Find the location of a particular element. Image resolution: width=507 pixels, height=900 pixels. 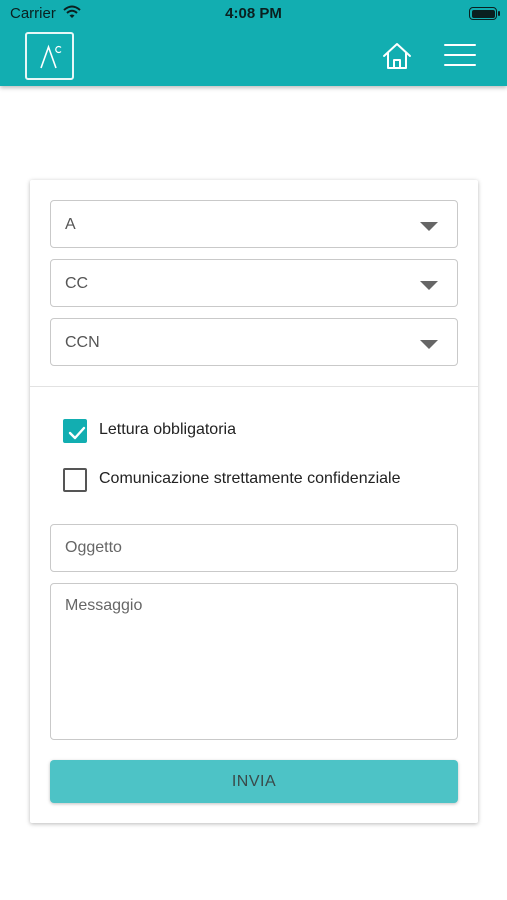

recipient-ccn-select: CCN is located at coordinates (254, 342).